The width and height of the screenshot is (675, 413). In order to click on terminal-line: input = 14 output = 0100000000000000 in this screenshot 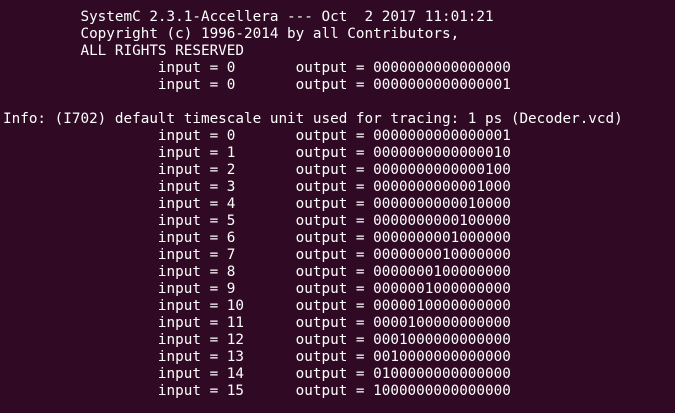, I will do `click(257, 374)`.